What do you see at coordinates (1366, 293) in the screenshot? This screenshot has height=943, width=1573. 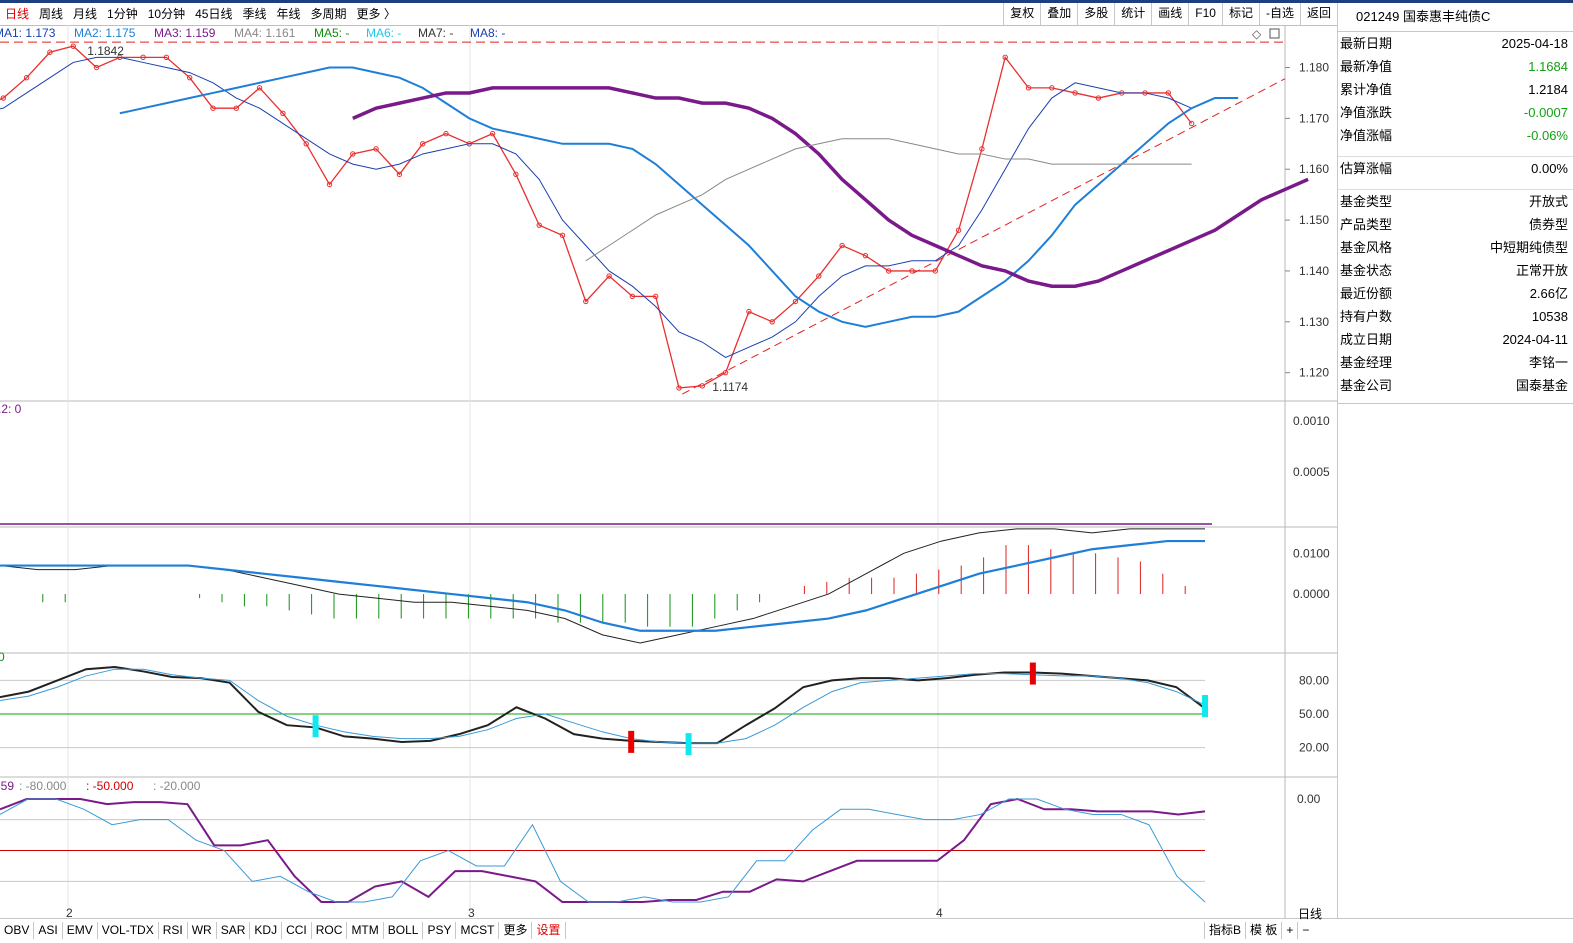 I see `info-label: 最近份额` at bounding box center [1366, 293].